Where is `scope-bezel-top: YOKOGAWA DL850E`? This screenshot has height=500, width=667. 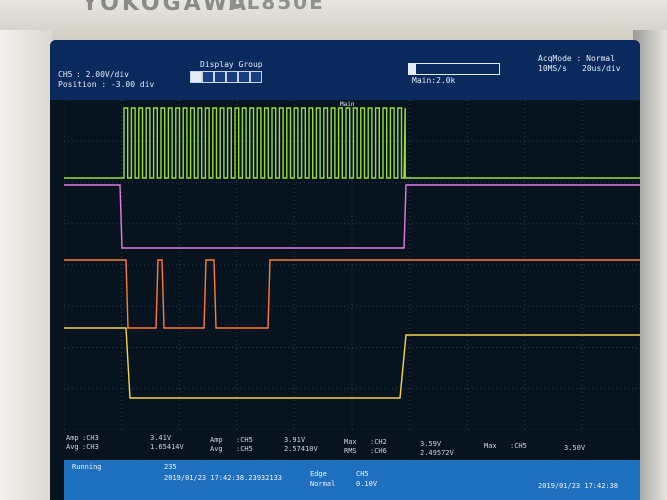 scope-bezel-top: YOKOGAWA DL850E is located at coordinates (333, 22).